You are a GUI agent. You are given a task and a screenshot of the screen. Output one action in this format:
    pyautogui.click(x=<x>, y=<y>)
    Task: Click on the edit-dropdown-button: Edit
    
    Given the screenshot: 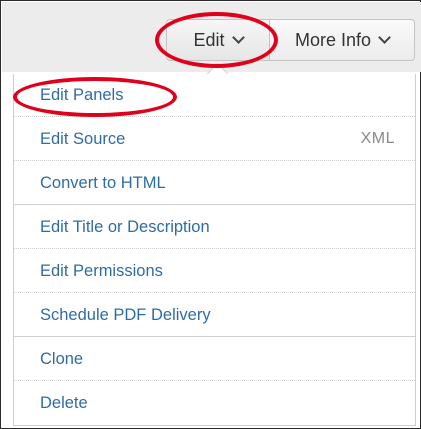 What is the action you would take?
    pyautogui.click(x=218, y=40)
    